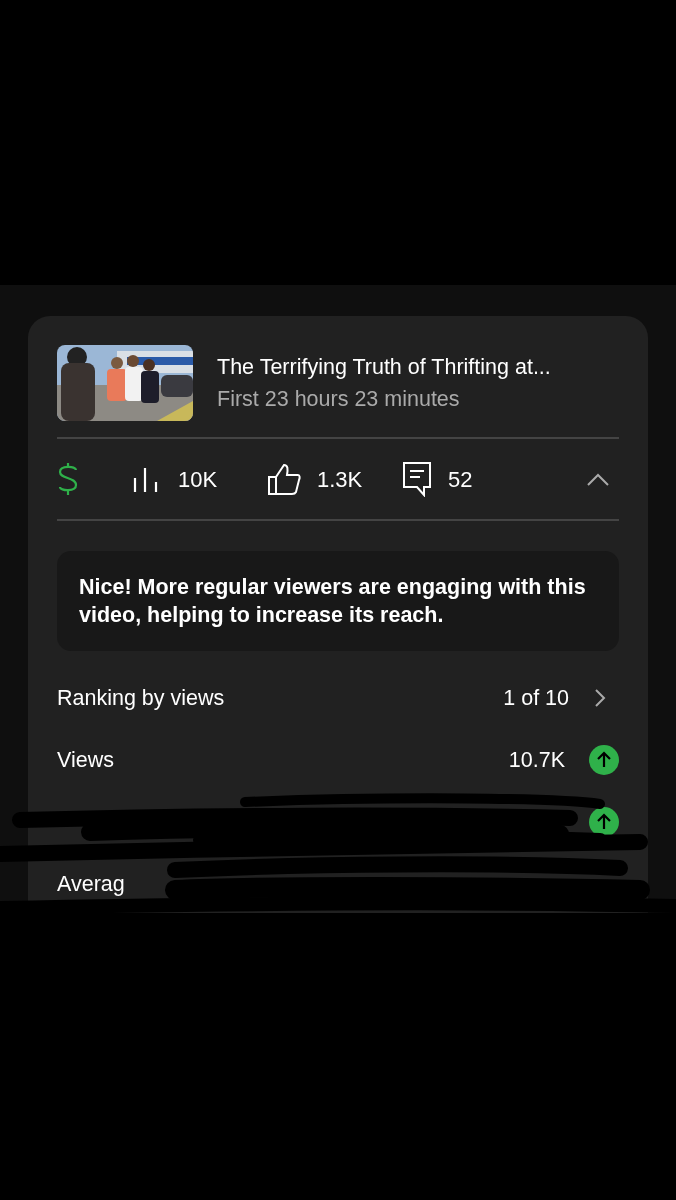 Image resolution: width=676 pixels, height=1200 pixels. What do you see at coordinates (417, 479) in the screenshot?
I see `comment-icon` at bounding box center [417, 479].